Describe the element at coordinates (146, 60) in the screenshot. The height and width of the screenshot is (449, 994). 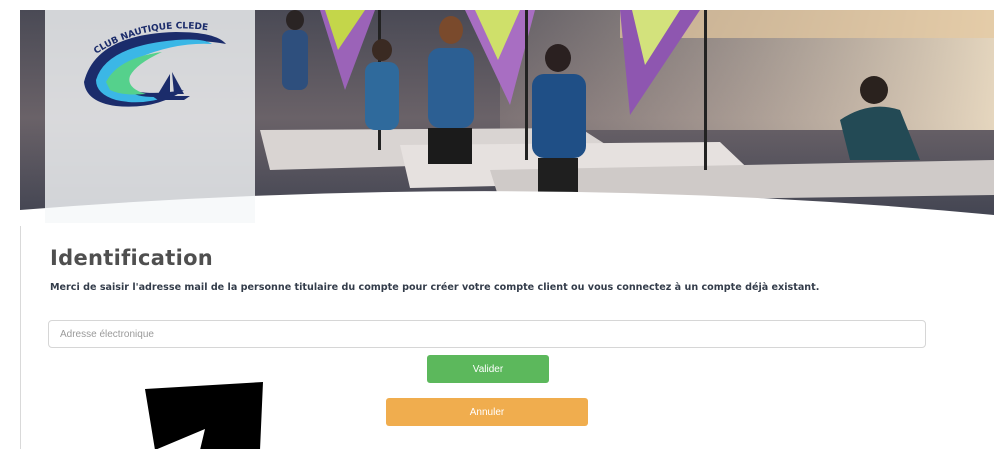
I see `club-logo: CLUB NAUTIQUE CLEDEROIS` at that location.